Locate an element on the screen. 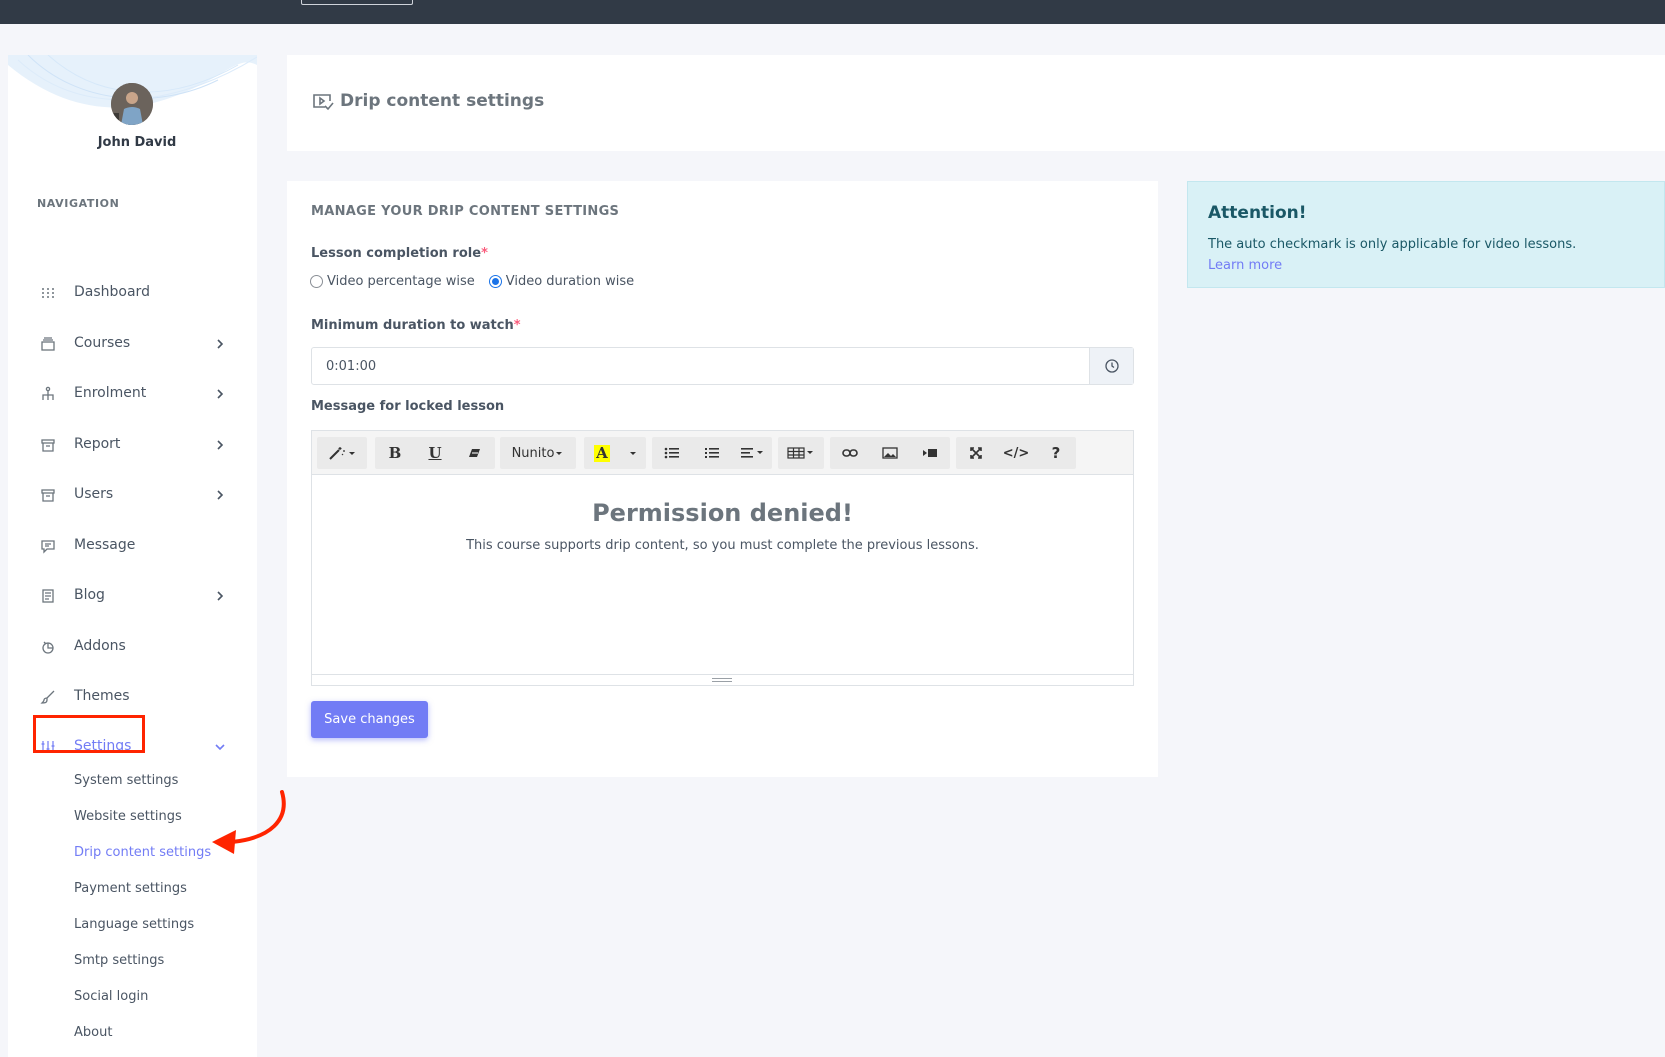 This screenshot has width=1665, height=1057. clock-icon is located at coordinates (1111, 366).